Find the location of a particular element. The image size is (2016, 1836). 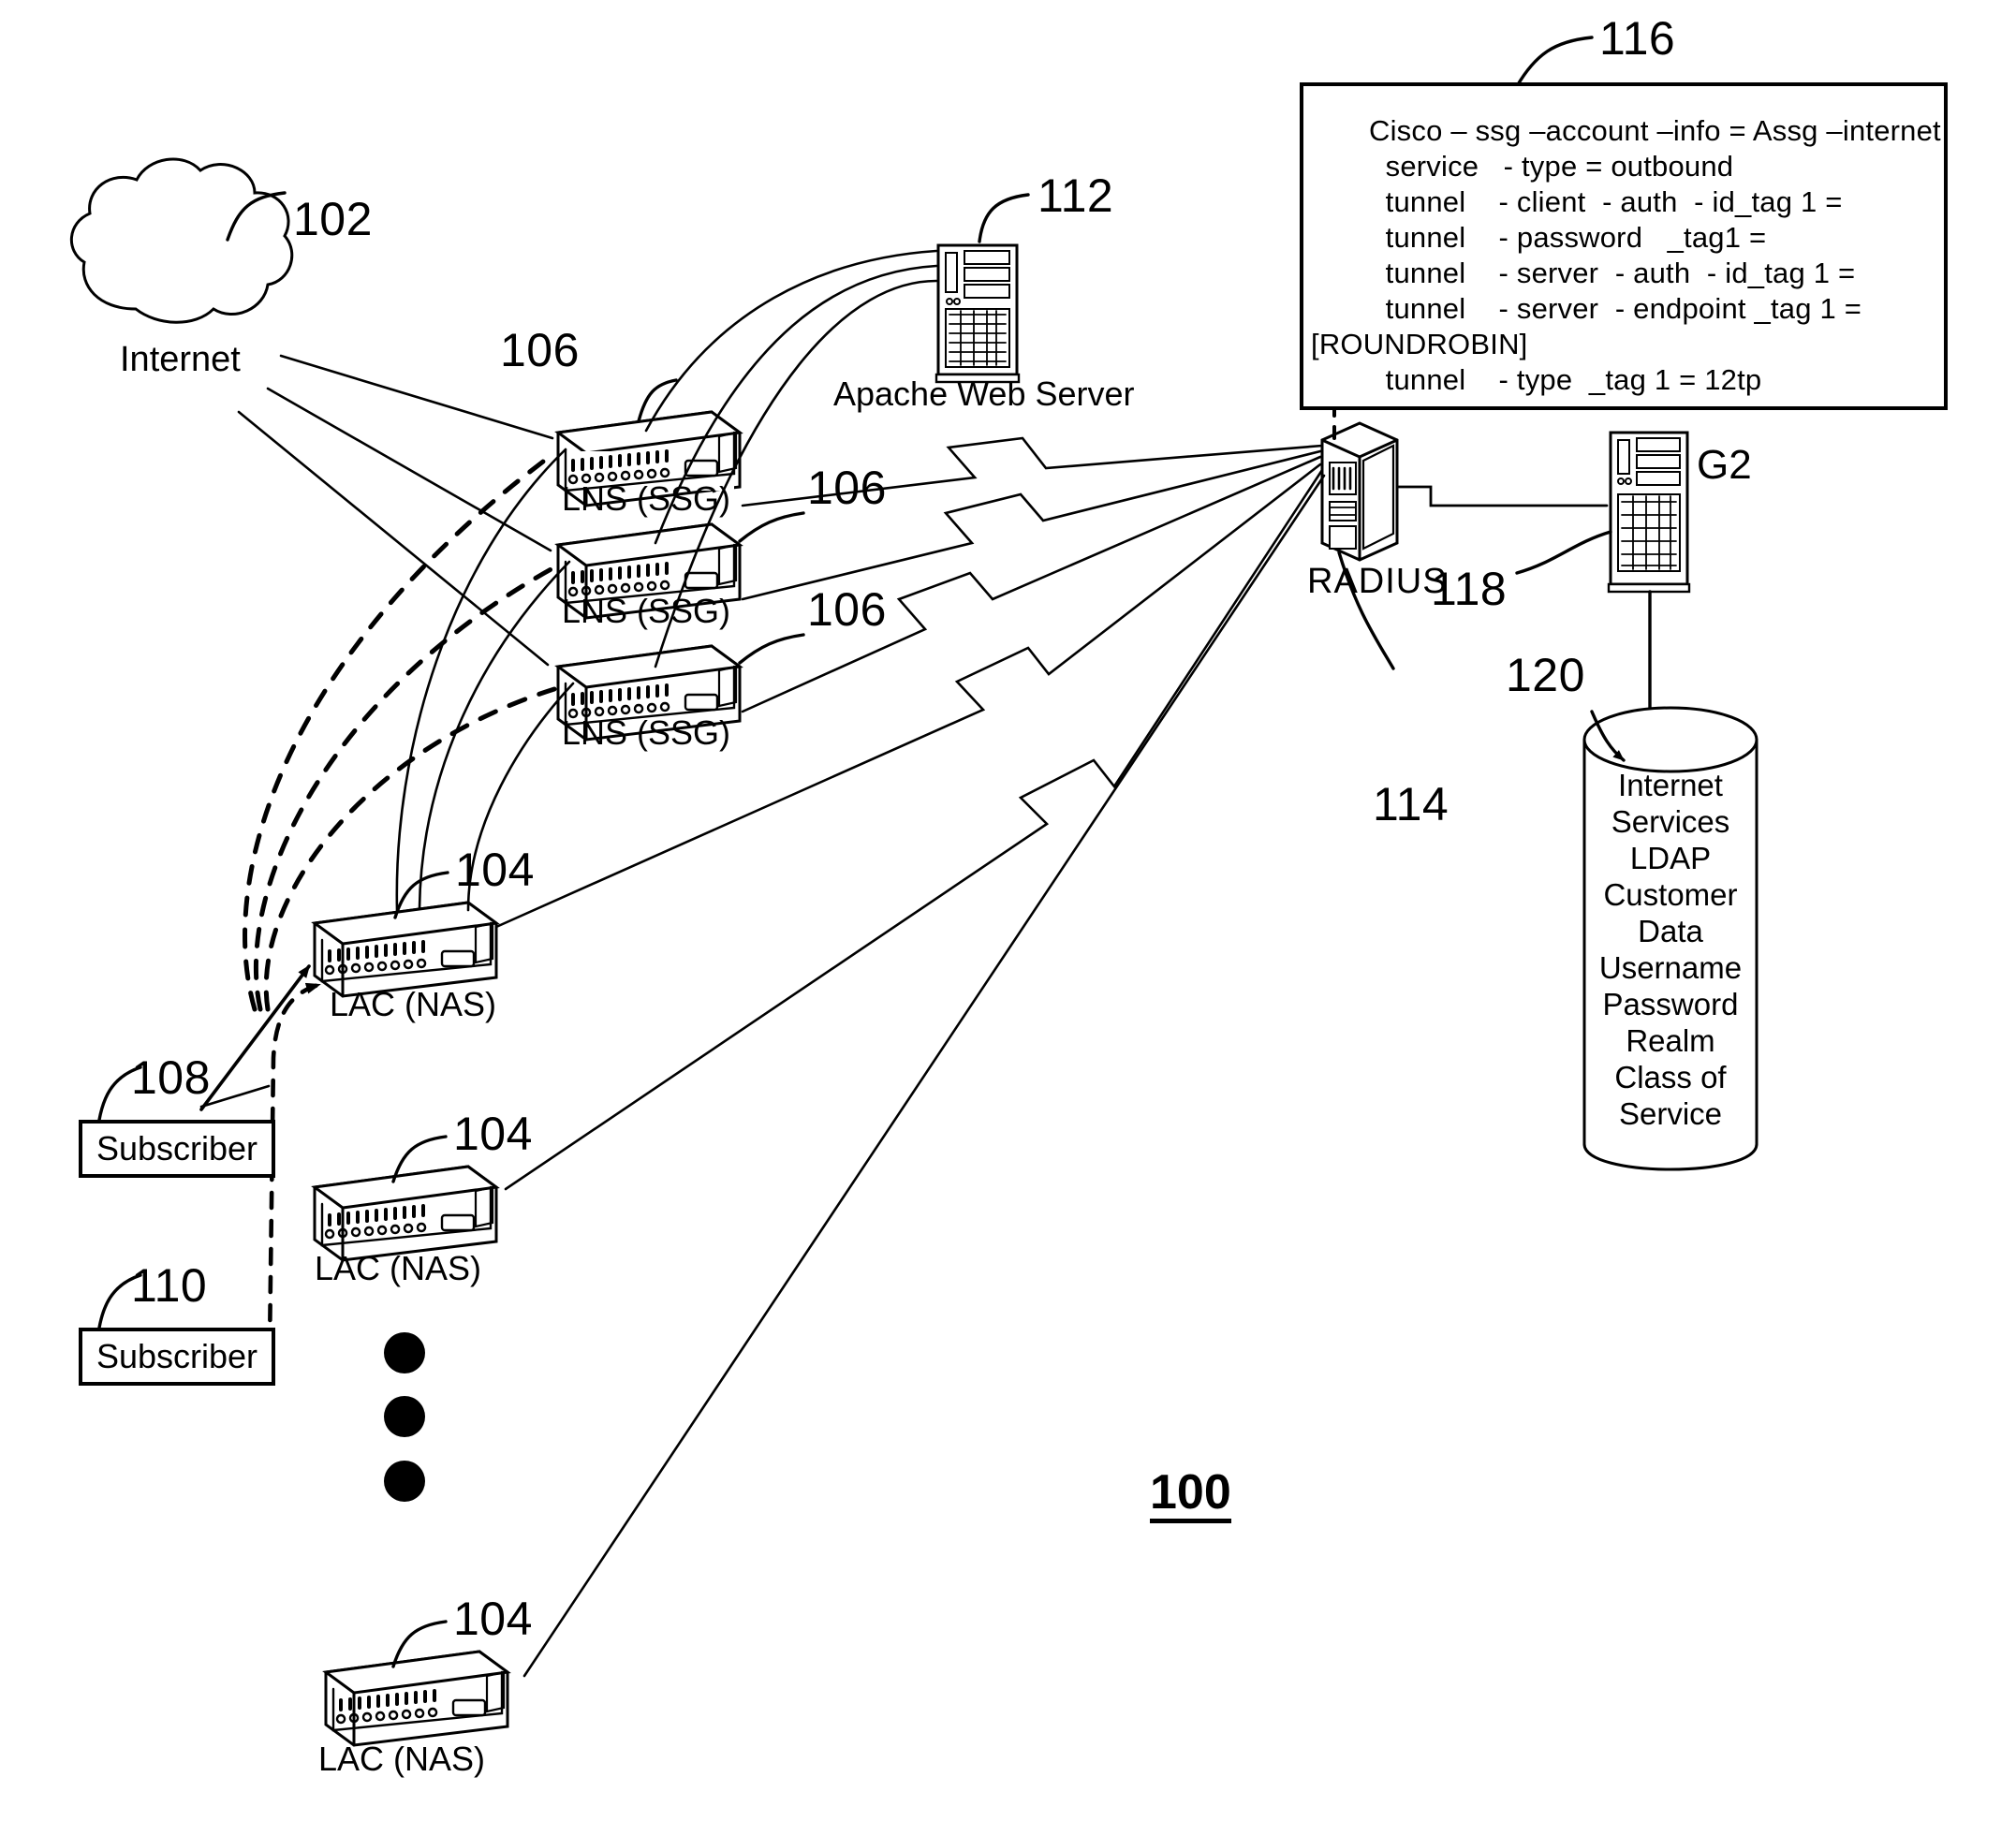

radius-server is located at coordinates (1359, 491).